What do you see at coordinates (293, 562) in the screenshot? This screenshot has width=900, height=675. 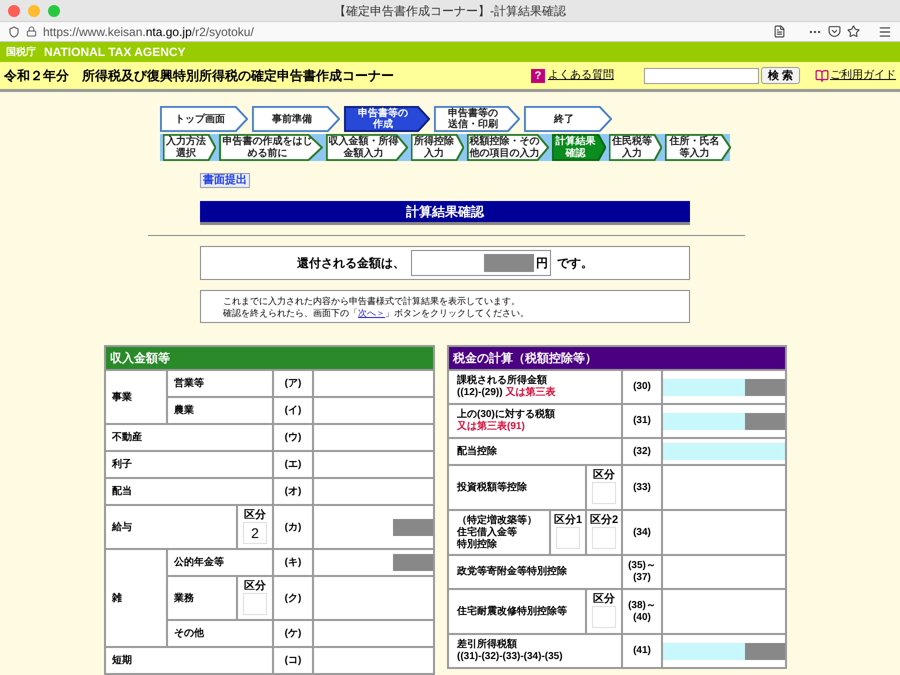 I see `line-code: (キ)` at bounding box center [293, 562].